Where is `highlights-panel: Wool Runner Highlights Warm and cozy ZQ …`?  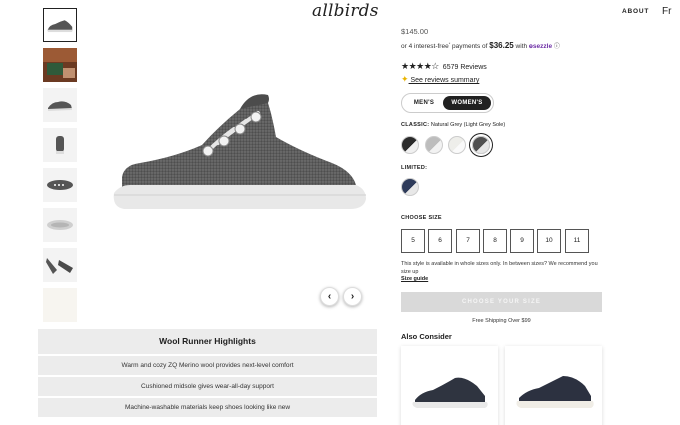
highlights-panel: Wool Runner Highlights Warm and cozy ZQ … is located at coordinates (207, 373).